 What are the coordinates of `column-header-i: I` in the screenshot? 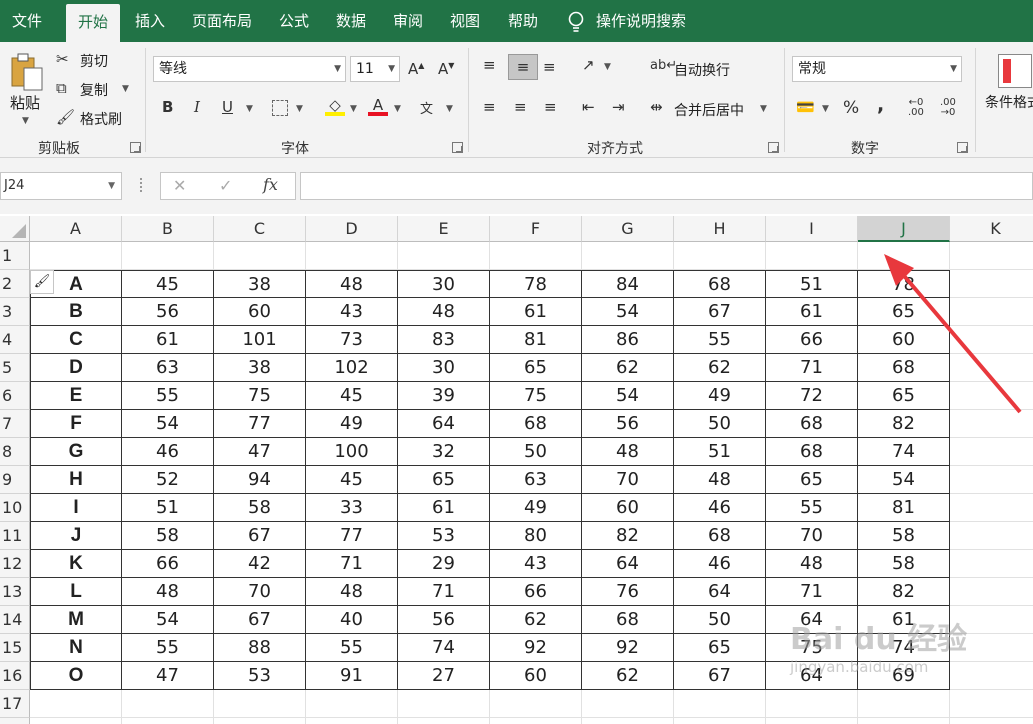 It's located at (812, 229).